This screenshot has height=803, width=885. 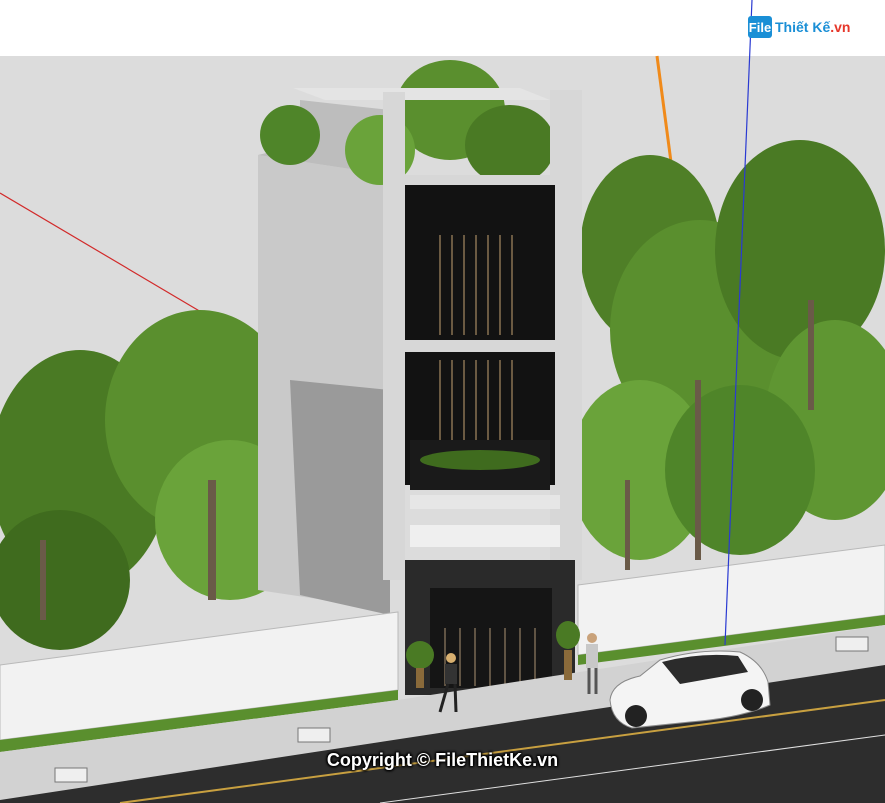 What do you see at coordinates (568, 635) in the screenshot?
I see `potted-plant-right` at bounding box center [568, 635].